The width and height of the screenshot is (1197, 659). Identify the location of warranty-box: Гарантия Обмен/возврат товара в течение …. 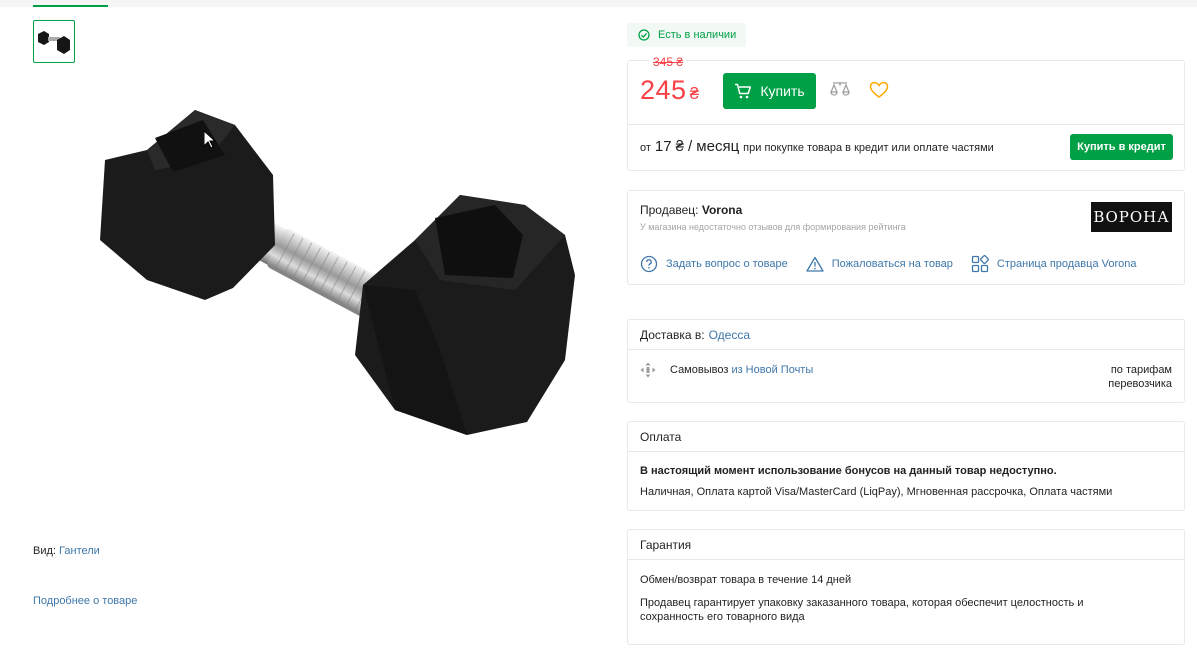
(906, 587).